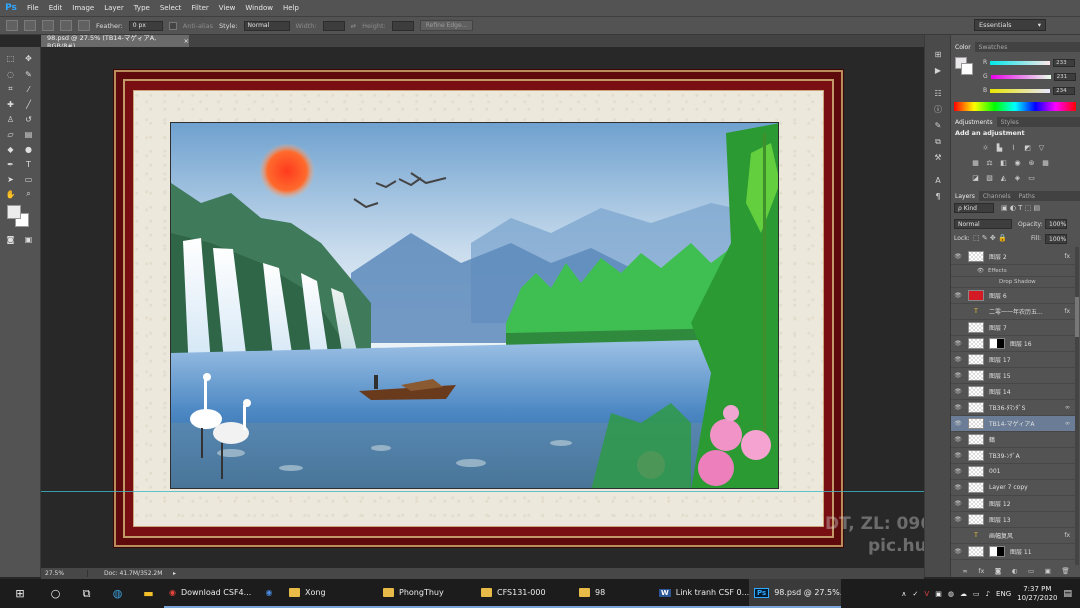 This screenshot has height=608, width=1080. I want to click on layer-effects-row: 👁 Effects, so click(1013, 271).